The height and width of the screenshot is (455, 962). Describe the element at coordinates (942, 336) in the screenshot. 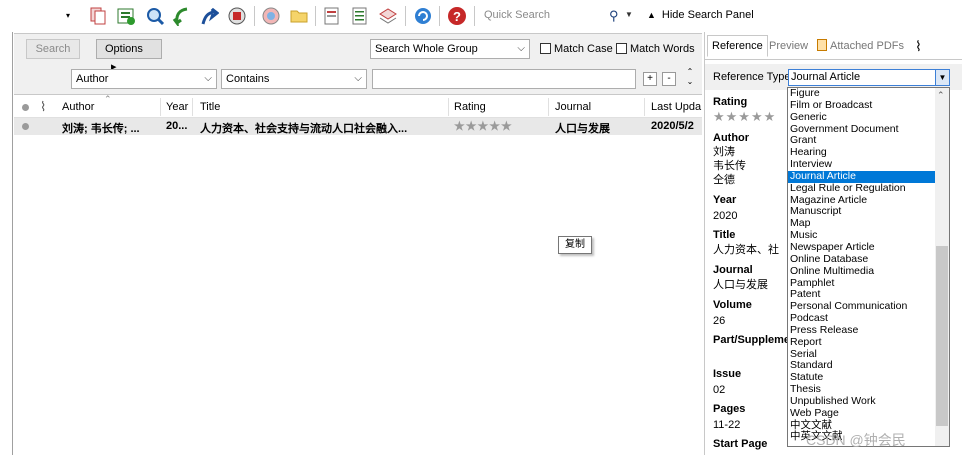

I see `scrollbar-thumb` at that location.